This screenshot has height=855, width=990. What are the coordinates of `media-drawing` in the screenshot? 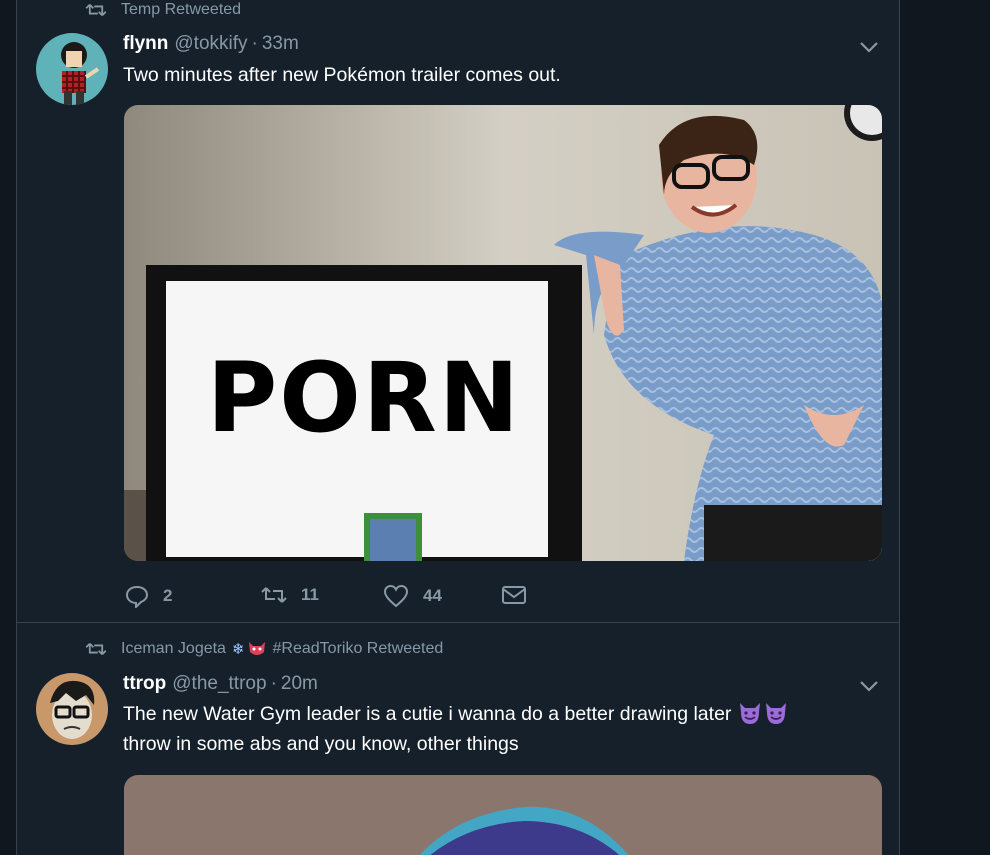 It's located at (503, 815).